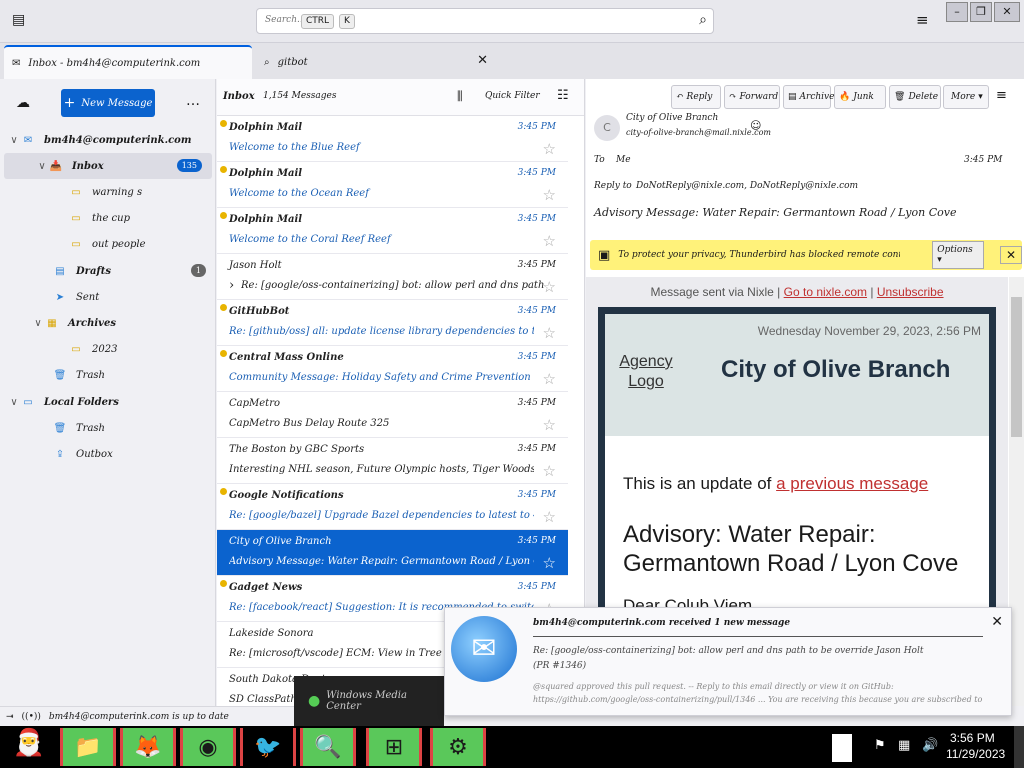 The width and height of the screenshot is (1024, 768). I want to click on agency-logo-link: Agency Logo, so click(646, 372).